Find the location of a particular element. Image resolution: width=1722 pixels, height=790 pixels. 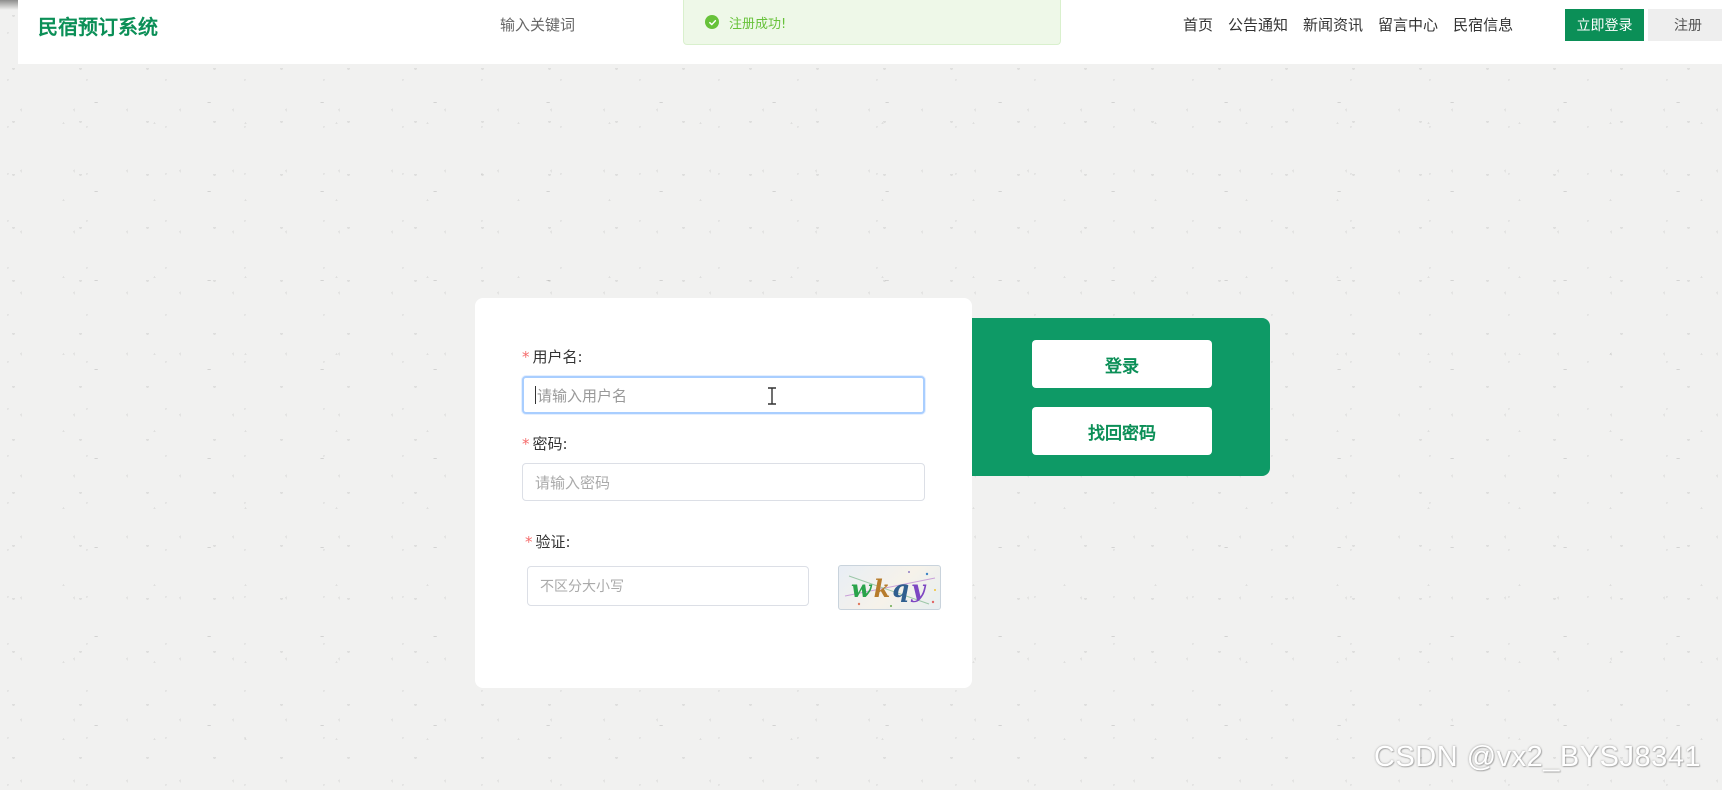

ibeam-cursor-icon is located at coordinates (772, 396).